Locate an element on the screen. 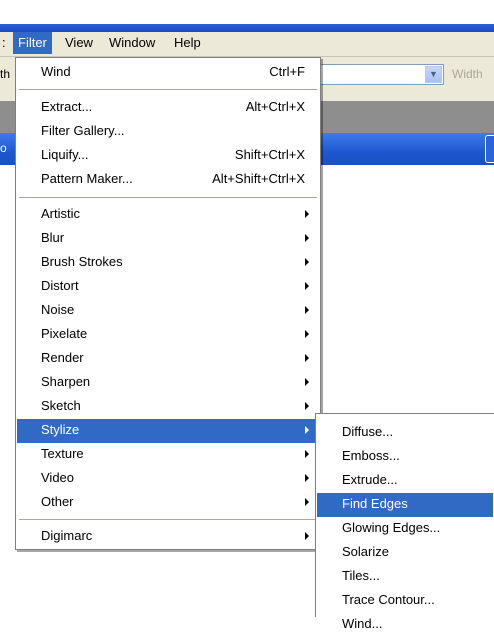  menu-item-shortcut: Alt+Ctrl+X is located at coordinates (275, 106).